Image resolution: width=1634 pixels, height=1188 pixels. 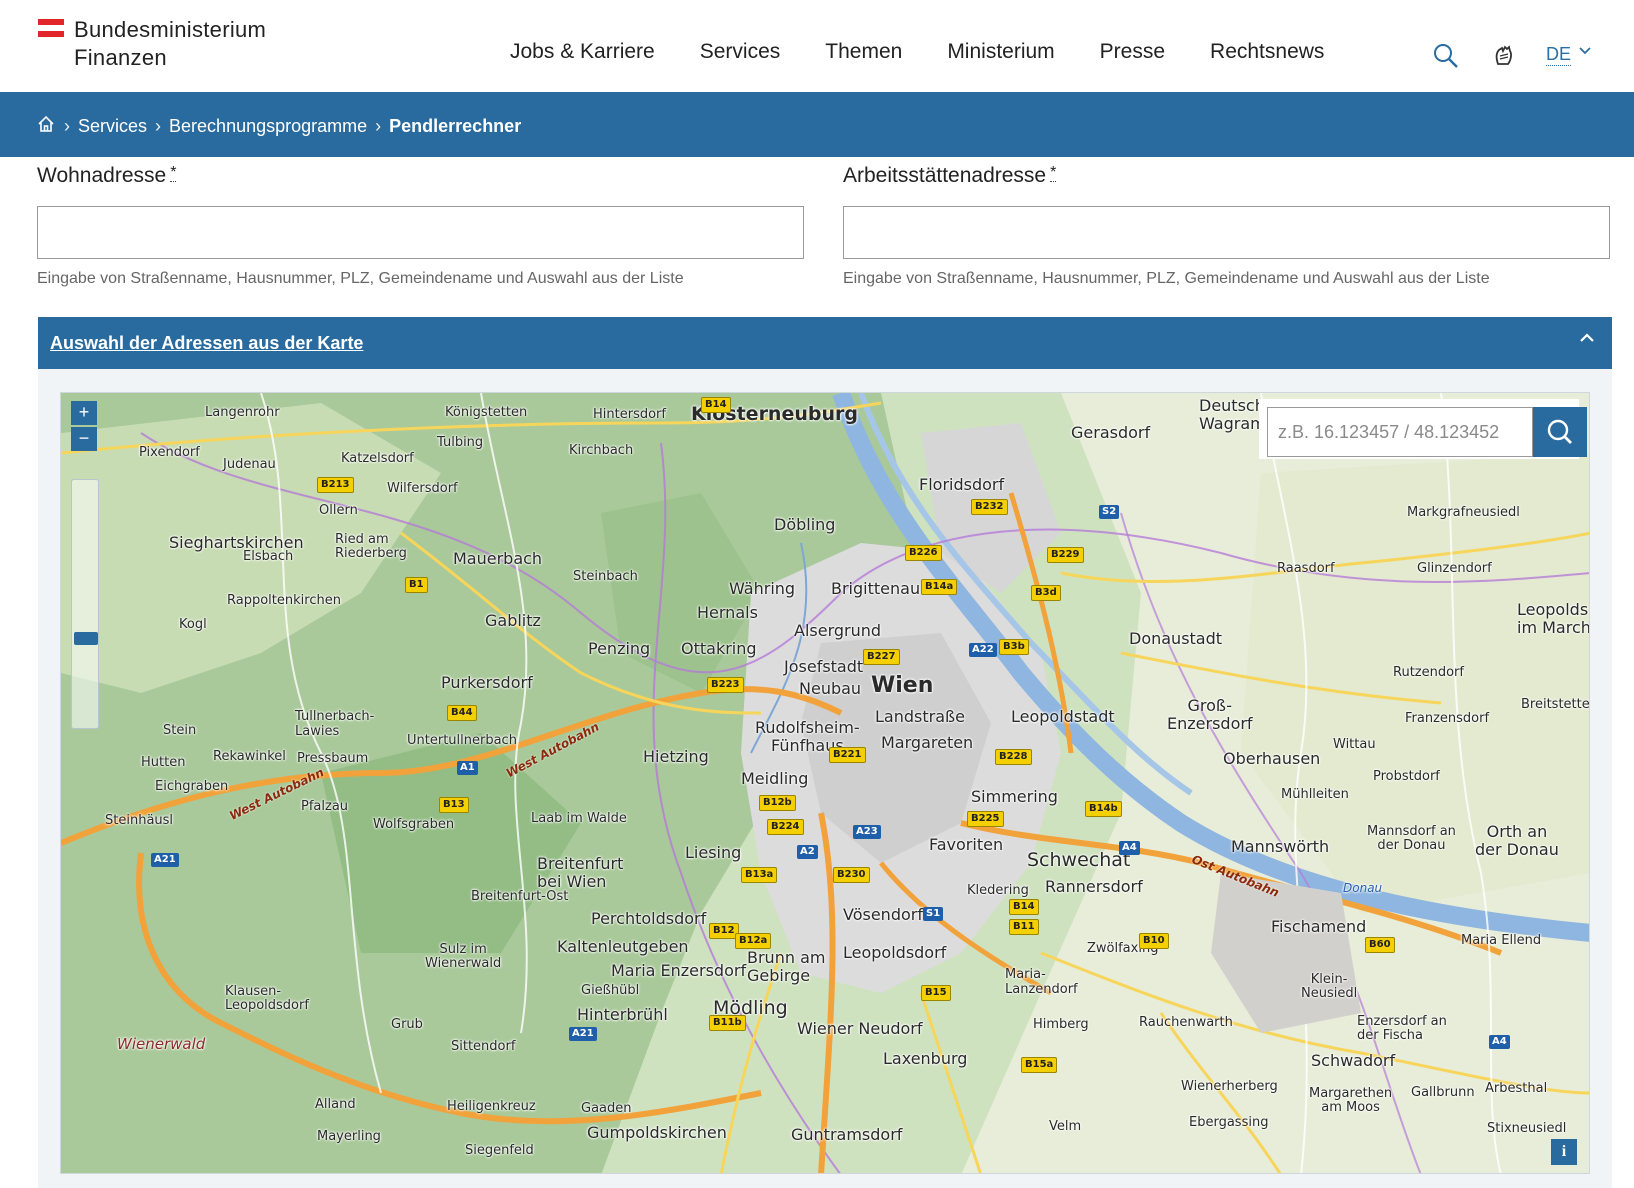 I want to click on breadcrumb-services: Services, so click(x=112, y=126).